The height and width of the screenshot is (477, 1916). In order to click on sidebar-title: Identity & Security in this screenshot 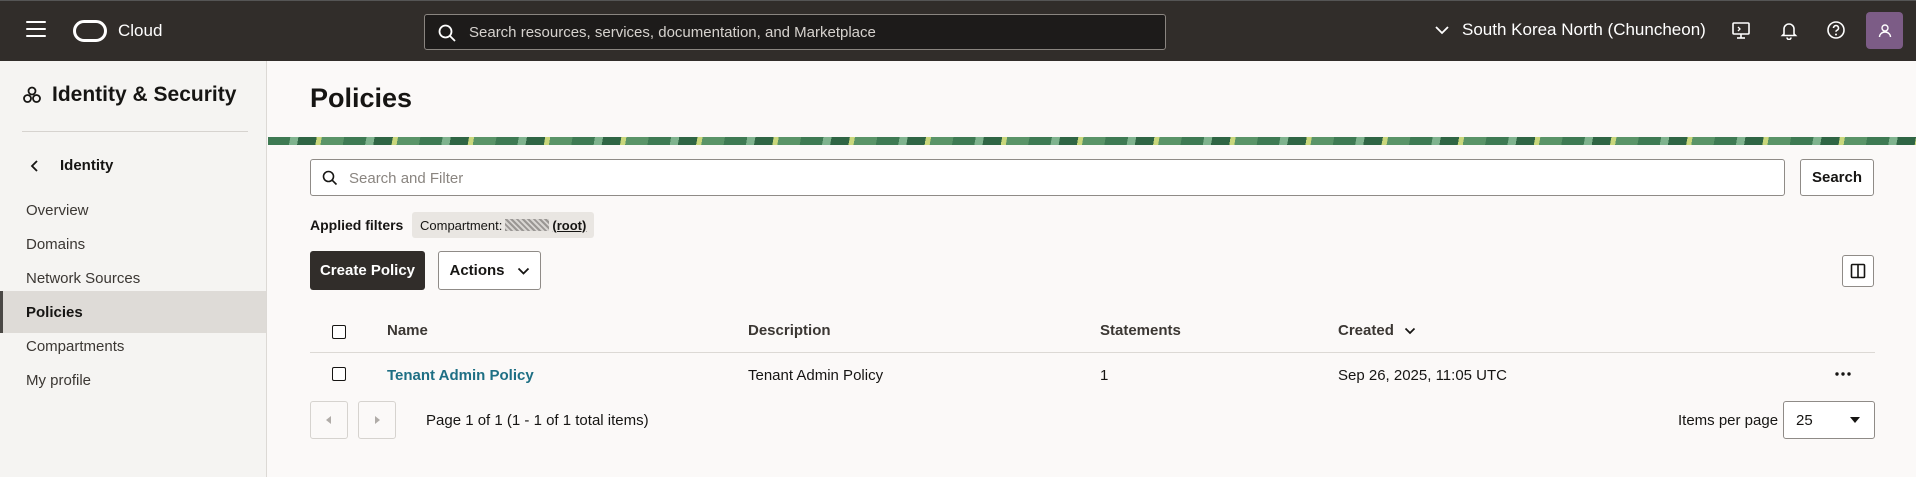, I will do `click(129, 95)`.